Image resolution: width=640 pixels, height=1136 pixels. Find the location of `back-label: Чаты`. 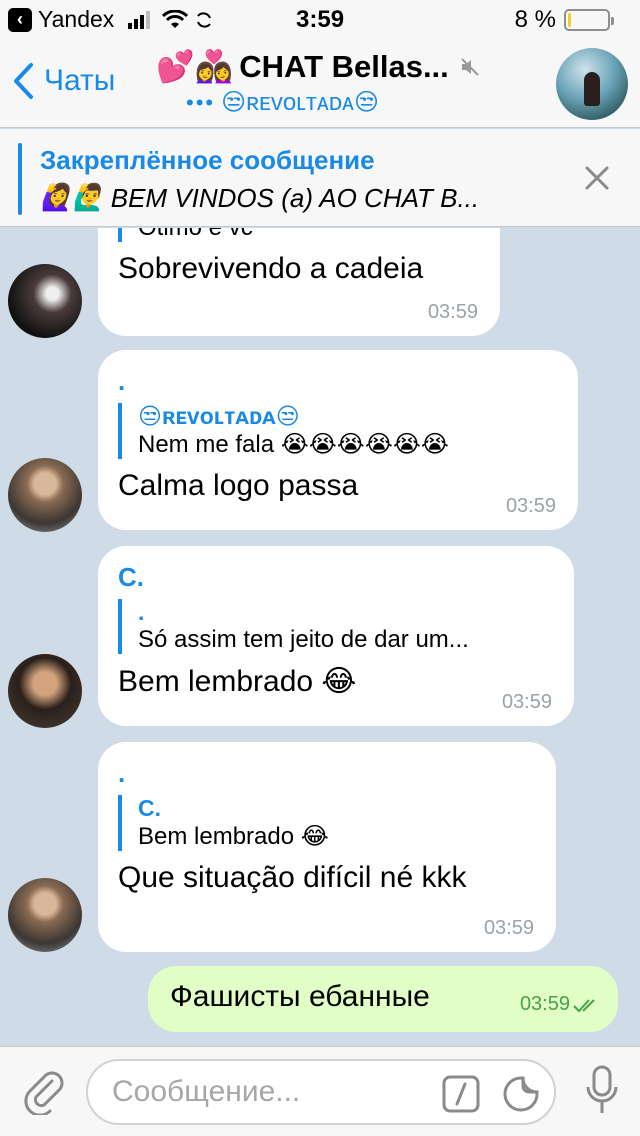

back-label: Чаты is located at coordinates (80, 80).